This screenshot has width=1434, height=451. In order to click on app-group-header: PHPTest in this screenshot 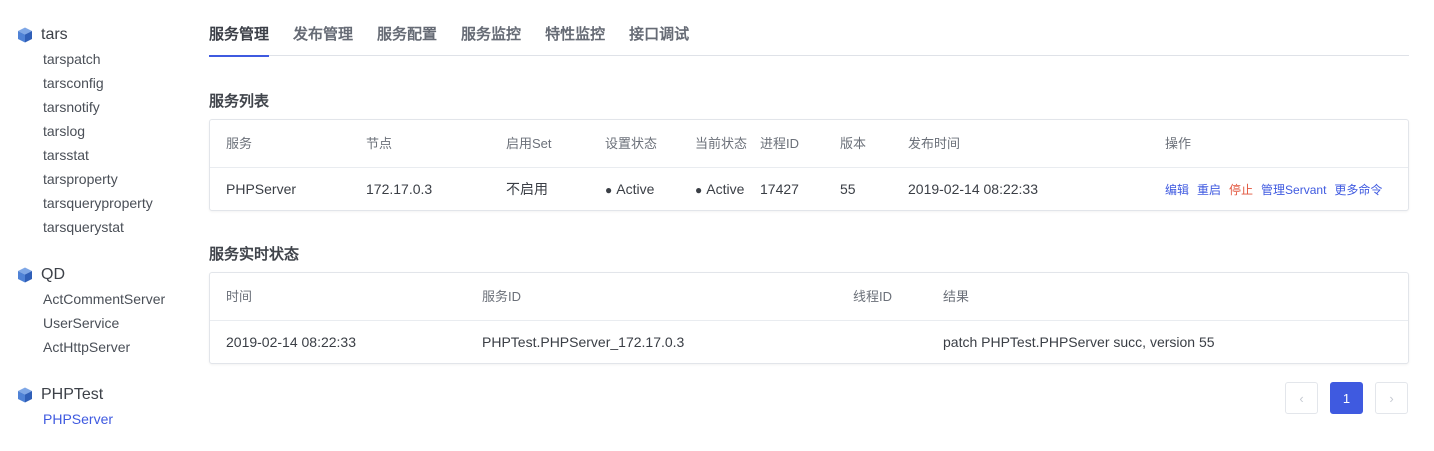, I will do `click(95, 395)`.